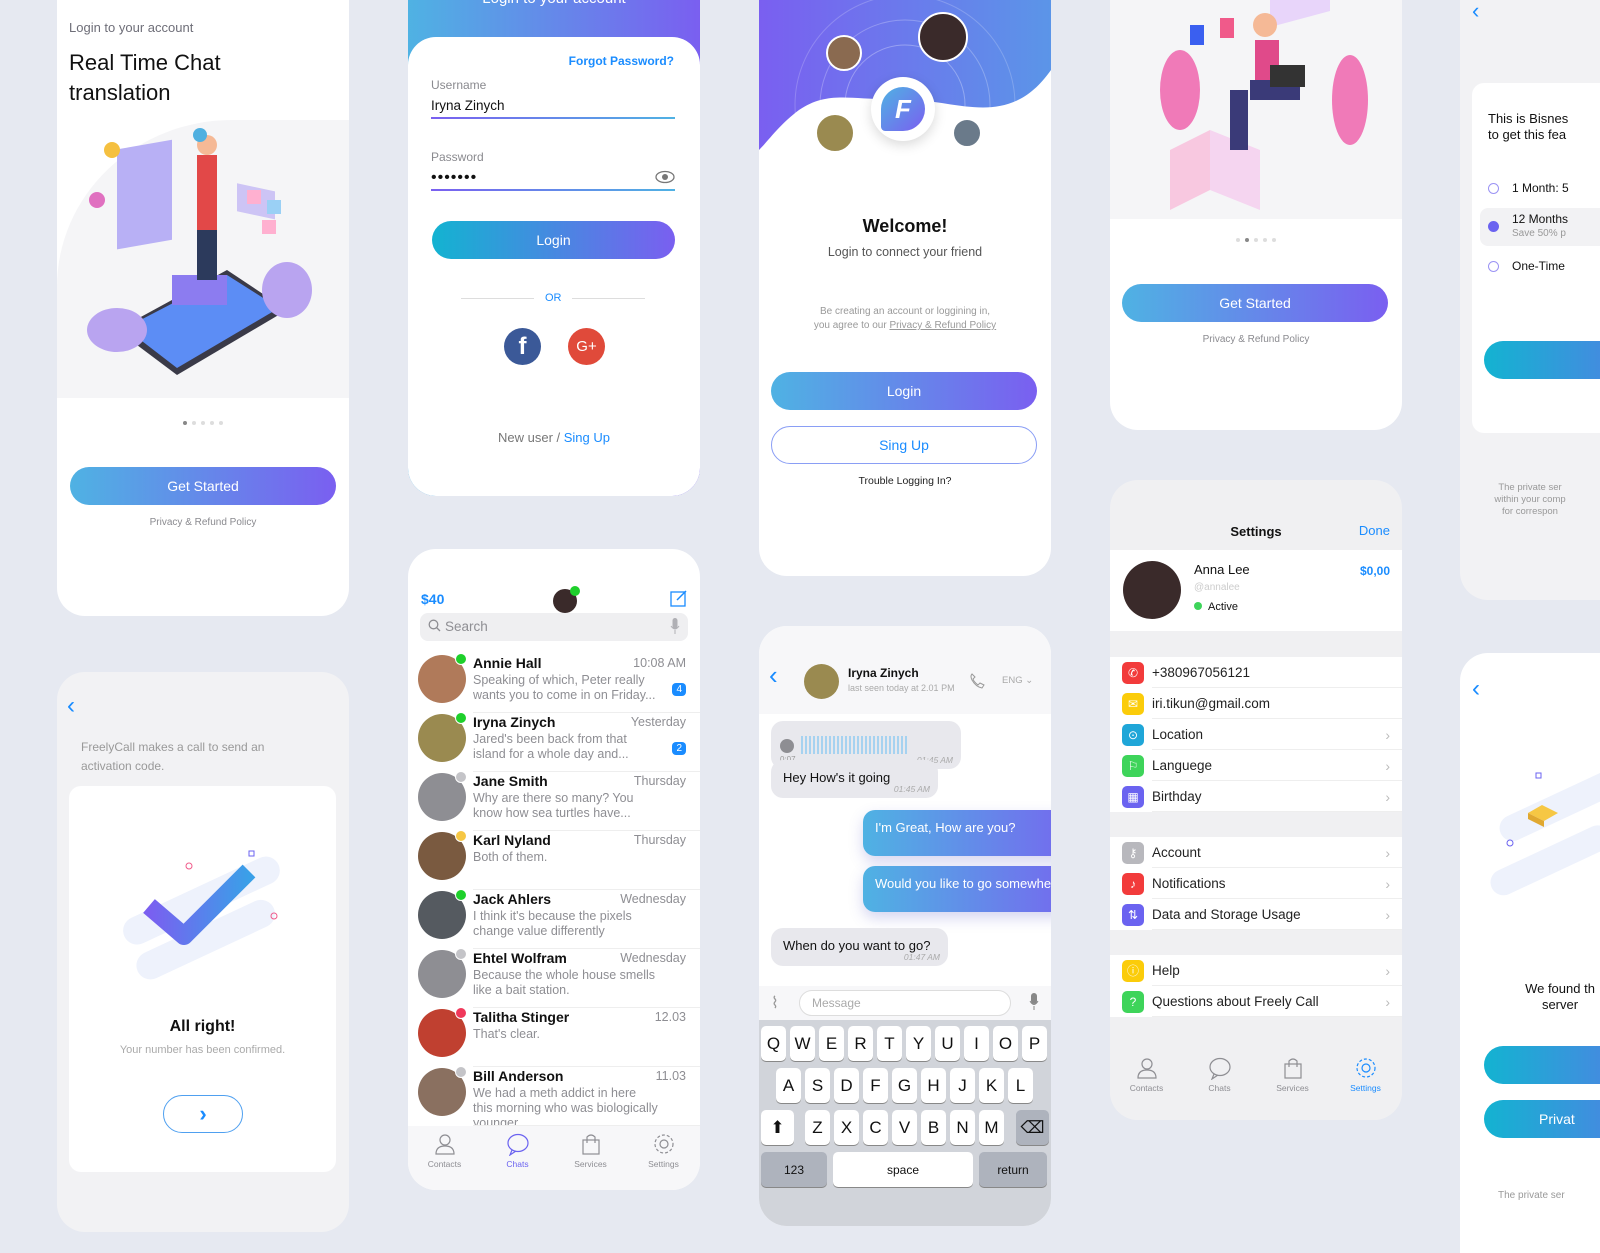  I want to click on settings-item: ⇅ Data and Storage Usage ›, so click(1256, 914).